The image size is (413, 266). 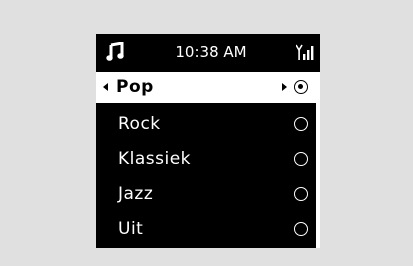 What do you see at coordinates (211, 52) in the screenshot?
I see `clock-time: 10:38 AM` at bounding box center [211, 52].